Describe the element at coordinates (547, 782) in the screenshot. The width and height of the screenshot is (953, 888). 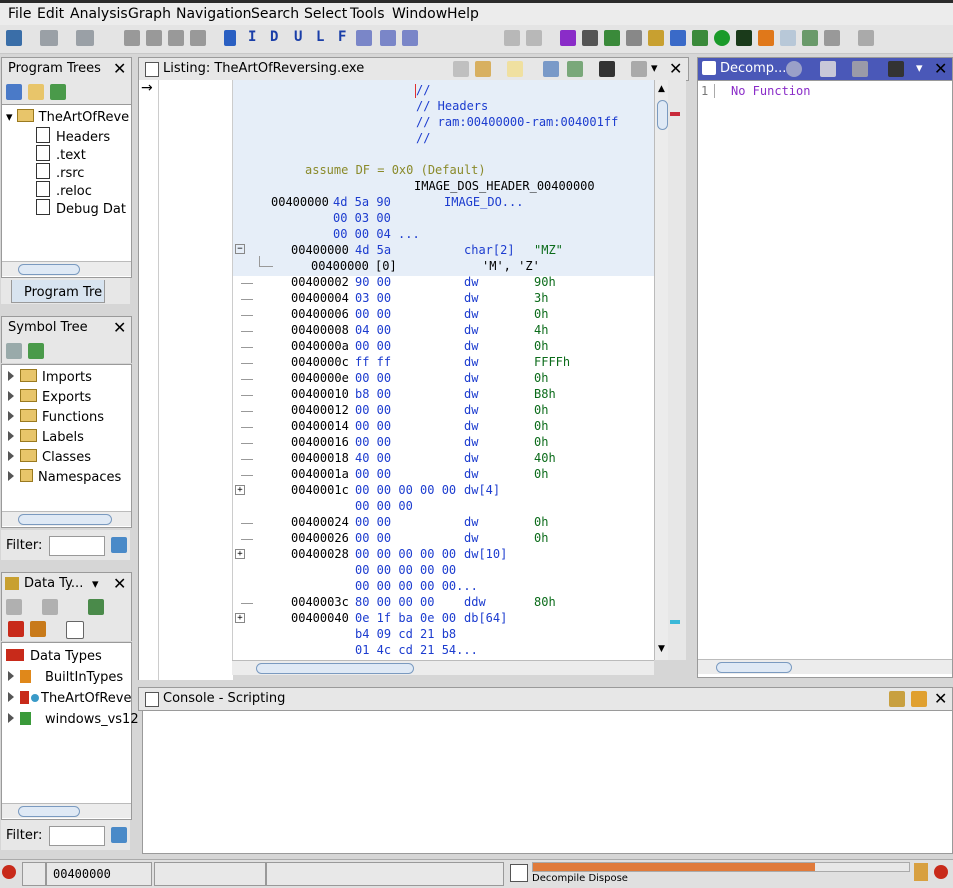
I see `console-panel` at that location.